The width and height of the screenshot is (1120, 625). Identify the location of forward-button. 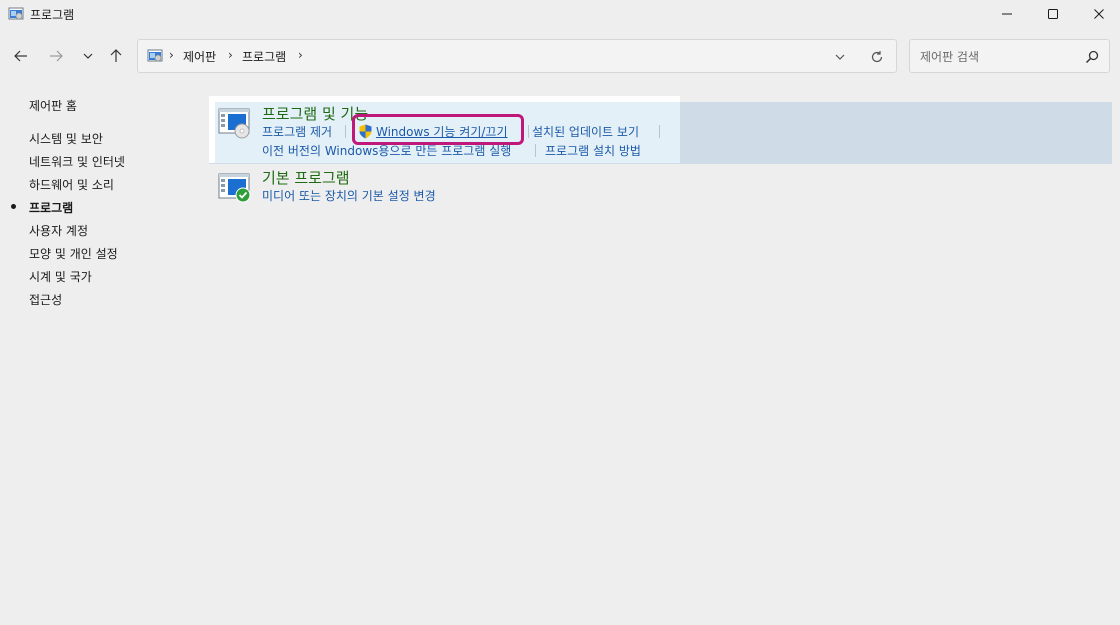
(56, 56).